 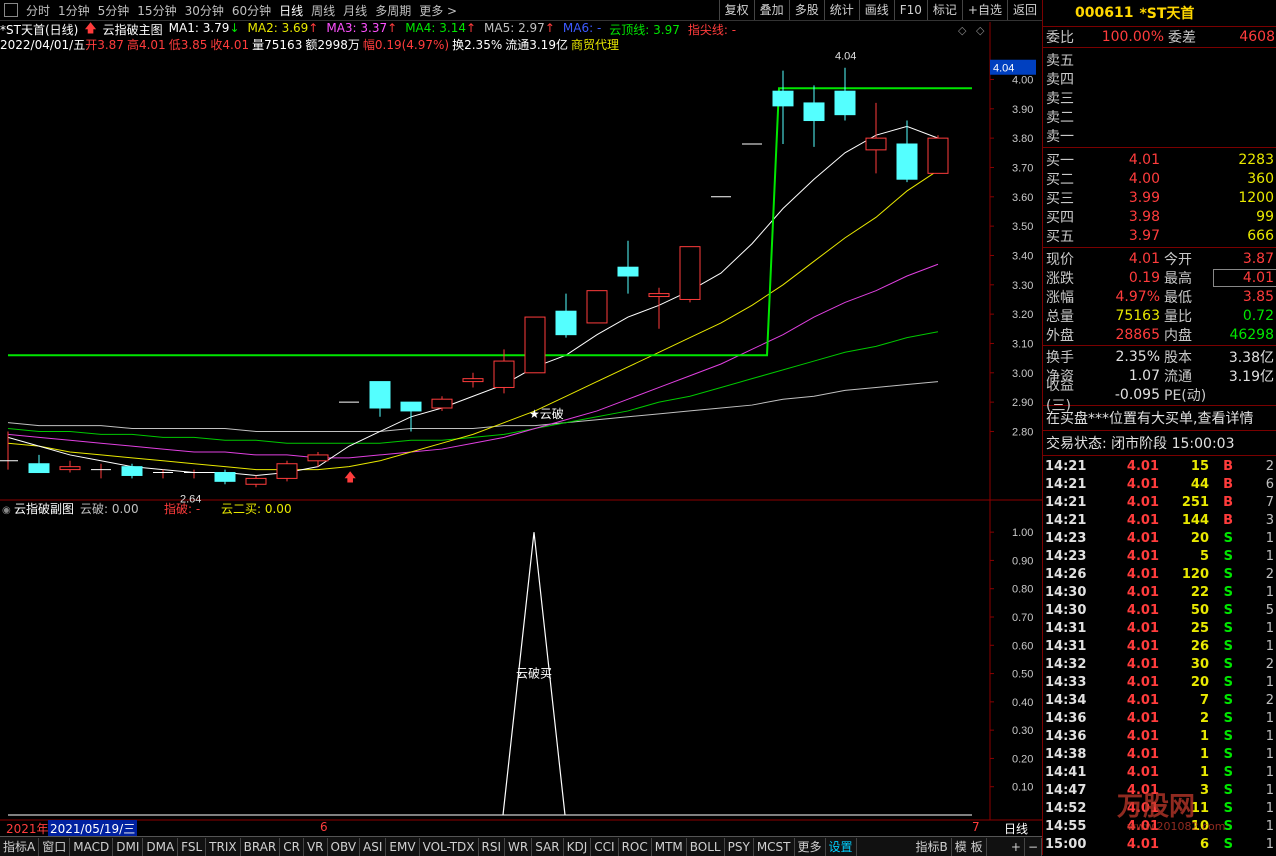 What do you see at coordinates (93, 828) in the screenshot?
I see `cursor-date: 2021/05/19/三` at bounding box center [93, 828].